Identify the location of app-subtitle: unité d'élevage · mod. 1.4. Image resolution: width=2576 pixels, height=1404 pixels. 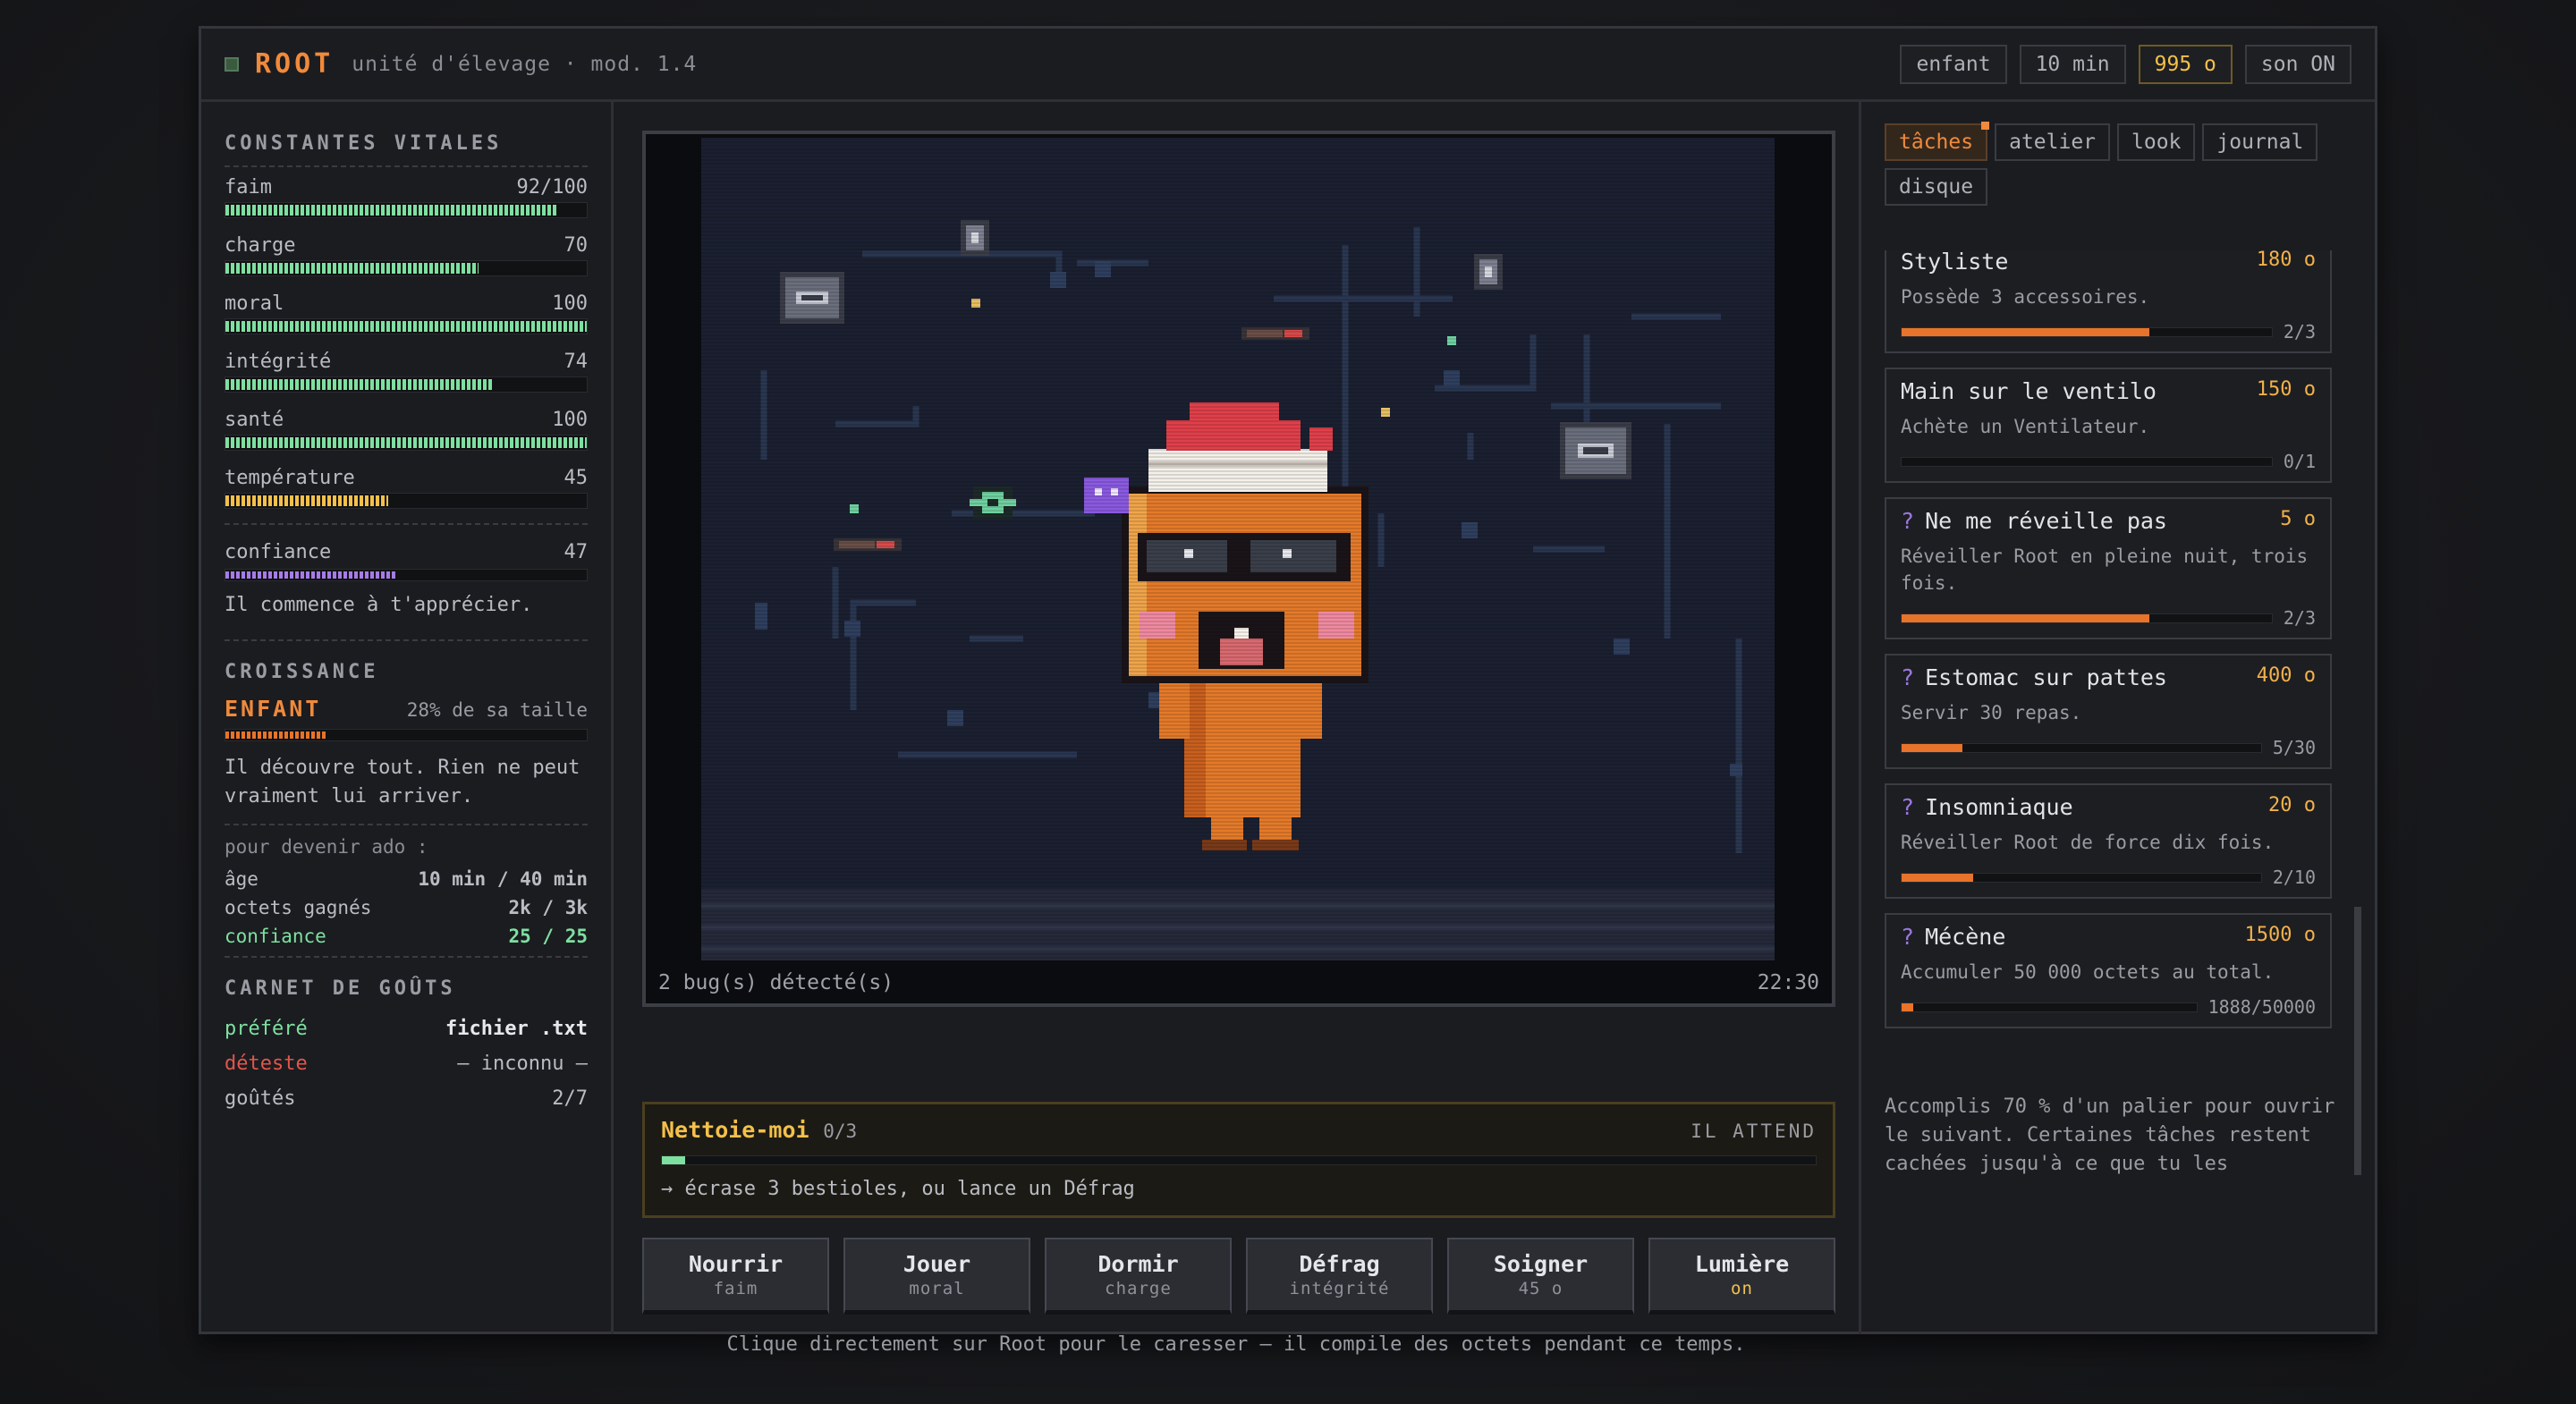
(525, 64).